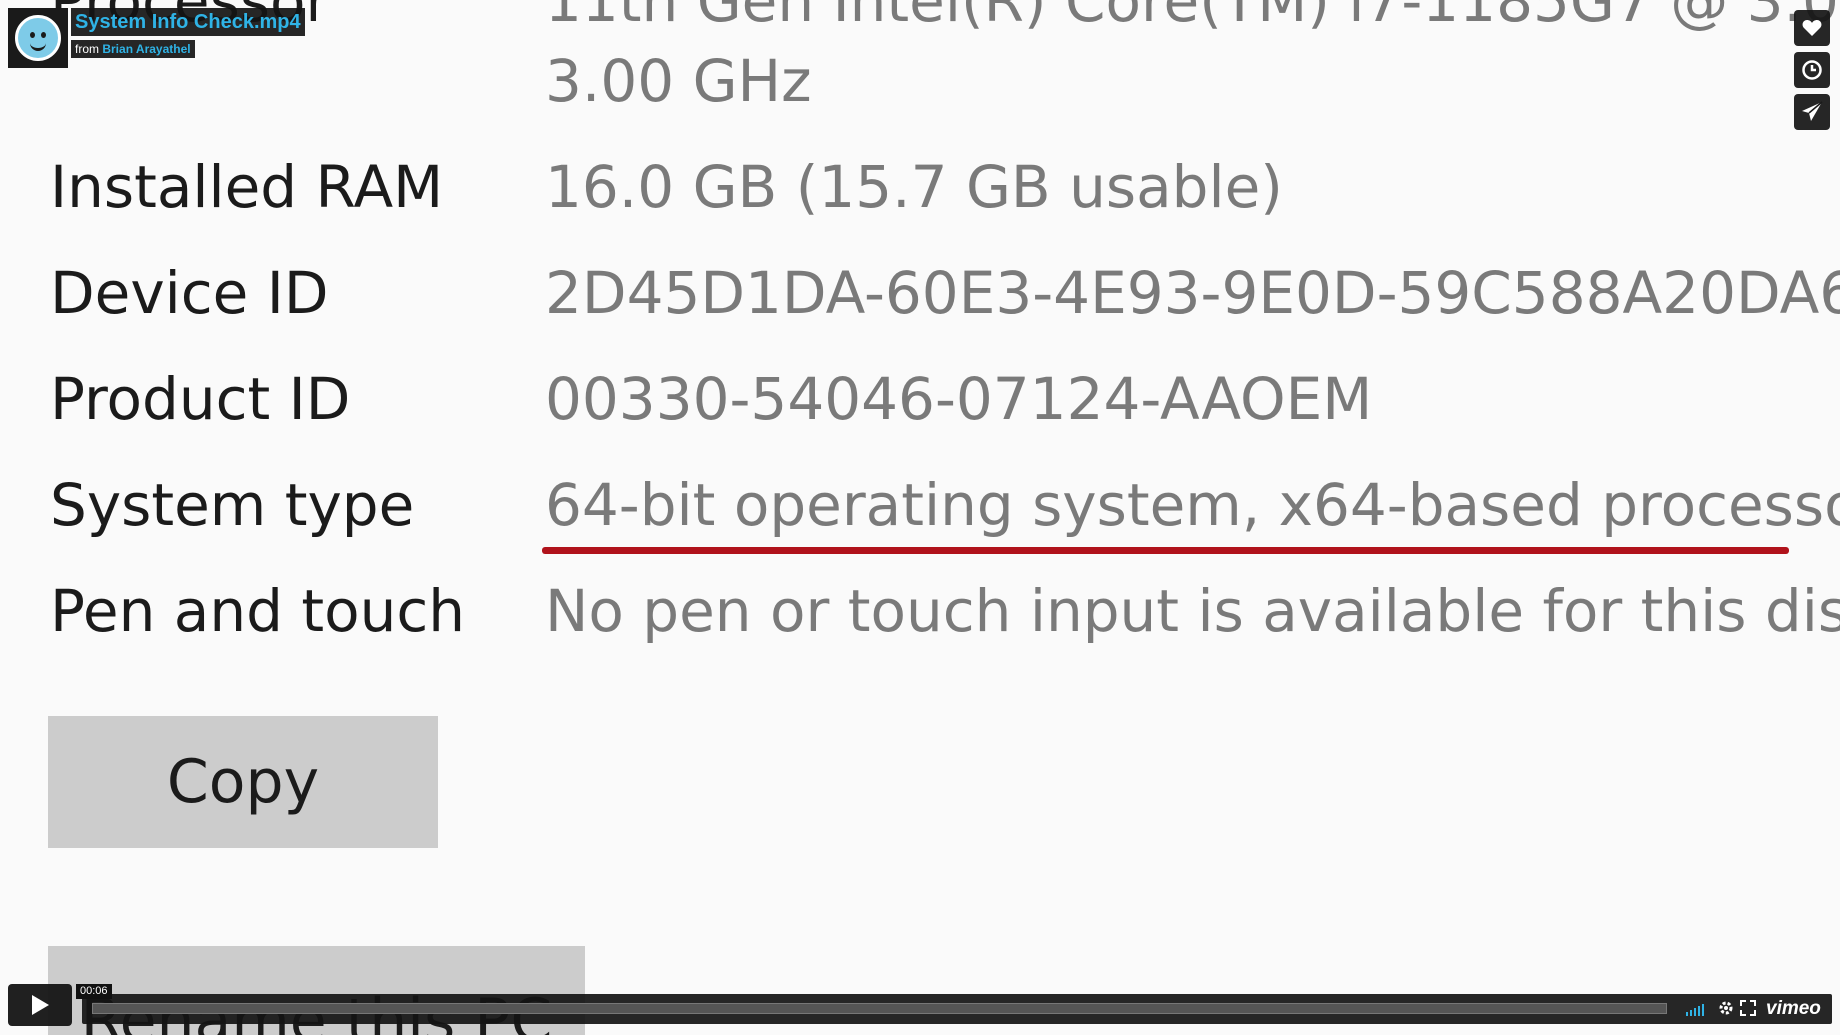  I want to click on byline-prefix: from, so click(87, 49).